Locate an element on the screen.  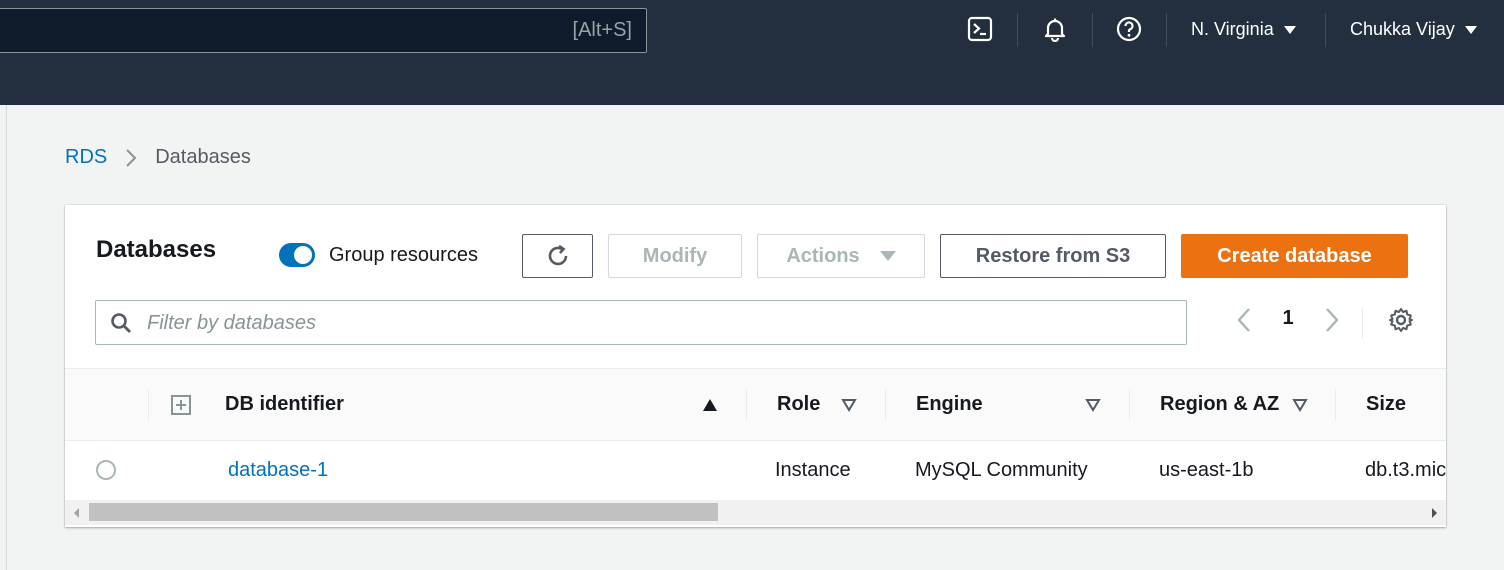
actions-dropdown: Actions is located at coordinates (841, 256).